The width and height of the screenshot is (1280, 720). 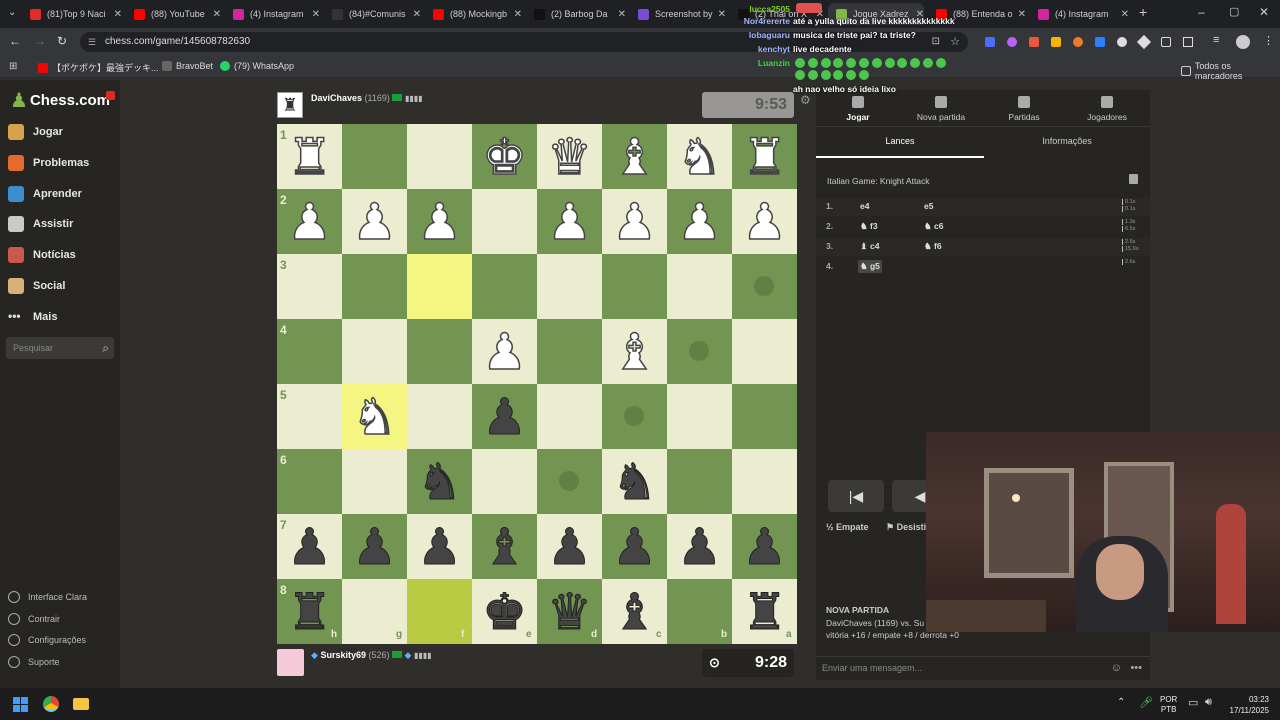 What do you see at coordinates (941, 109) in the screenshot?
I see `panel-tab-plus-square: Nova partida` at bounding box center [941, 109].